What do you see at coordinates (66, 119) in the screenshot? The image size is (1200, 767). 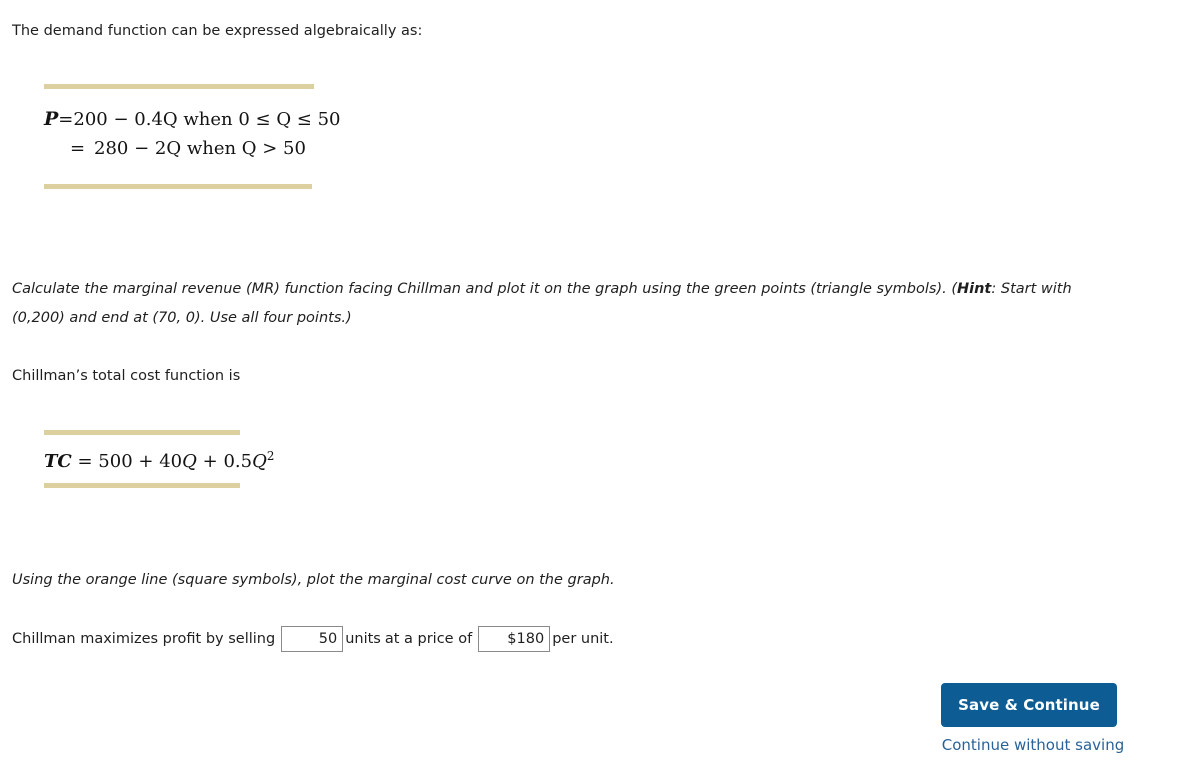 I see `demand-equals-sign-1: =` at bounding box center [66, 119].